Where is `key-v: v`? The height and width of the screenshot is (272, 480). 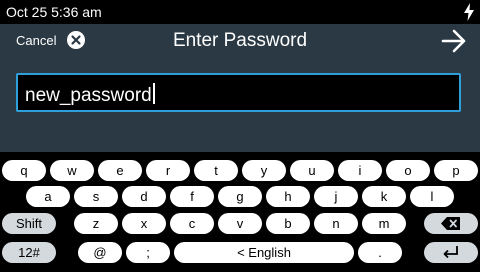 key-v: v is located at coordinates (240, 223).